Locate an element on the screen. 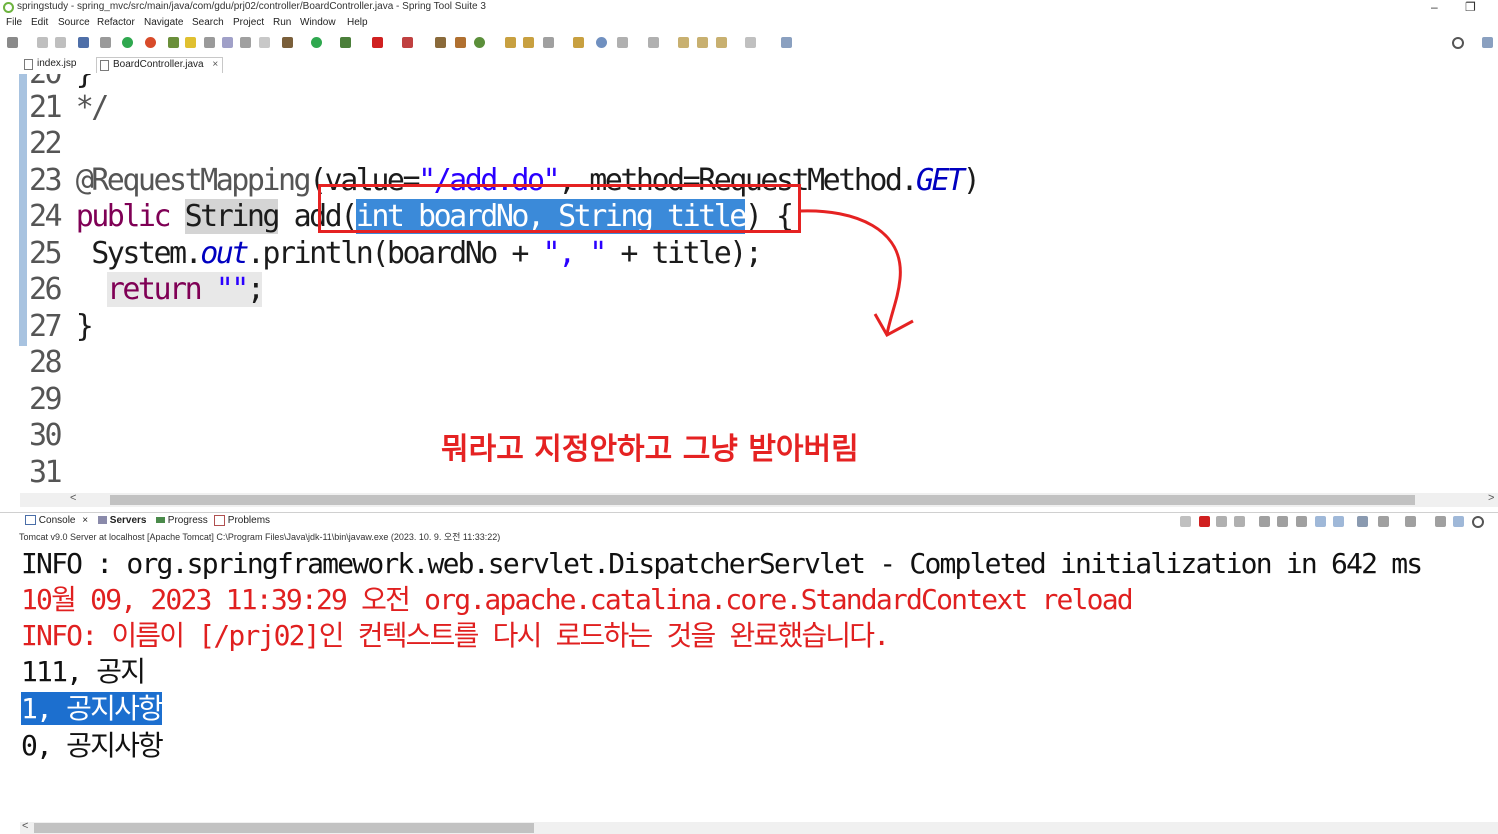 This screenshot has height=834, width=1498. scroll-lock-icon is located at coordinates (1282, 521).